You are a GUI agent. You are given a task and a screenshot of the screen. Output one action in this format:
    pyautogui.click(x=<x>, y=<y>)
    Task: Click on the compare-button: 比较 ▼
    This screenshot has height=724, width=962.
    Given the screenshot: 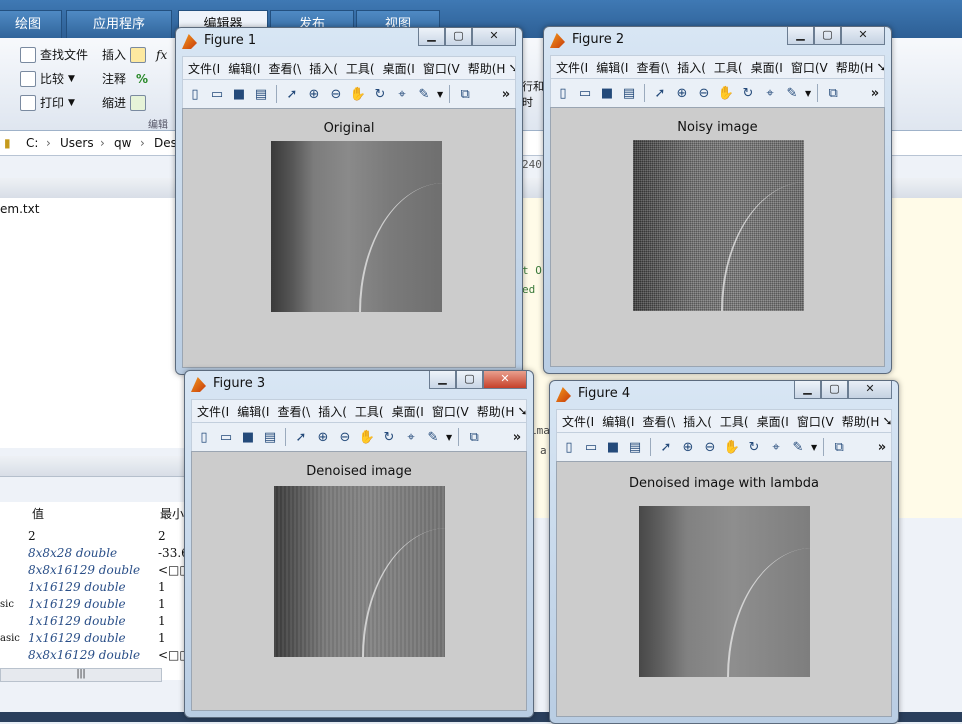 What is the action you would take?
    pyautogui.click(x=47, y=78)
    